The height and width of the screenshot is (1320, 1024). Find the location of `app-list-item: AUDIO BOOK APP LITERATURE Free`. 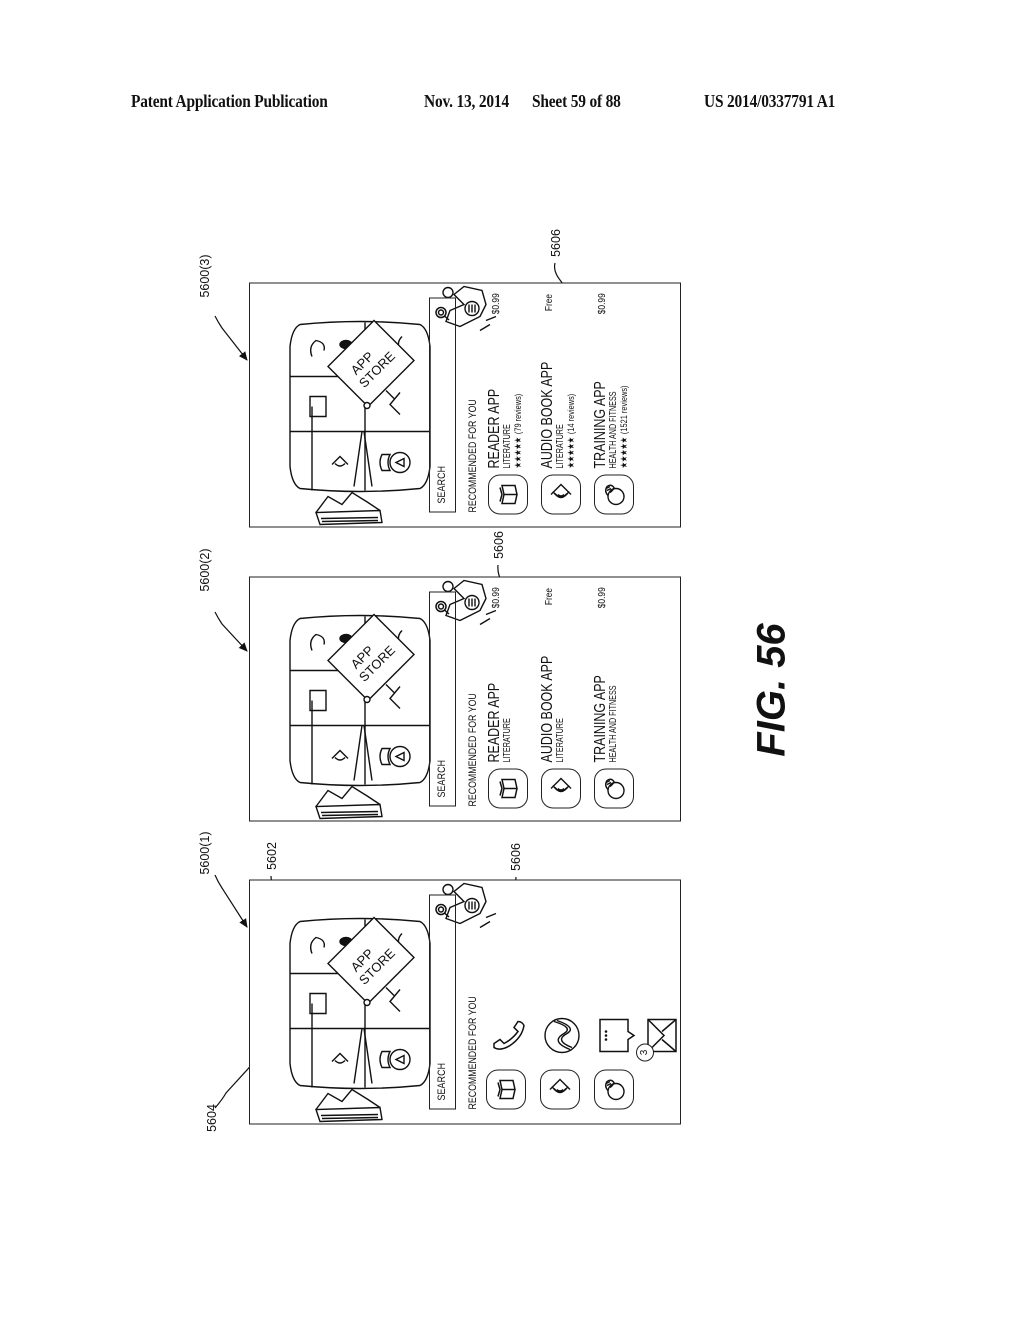

app-list-item: AUDIO BOOK APP LITERATURE Free is located at coordinates (562, 696).